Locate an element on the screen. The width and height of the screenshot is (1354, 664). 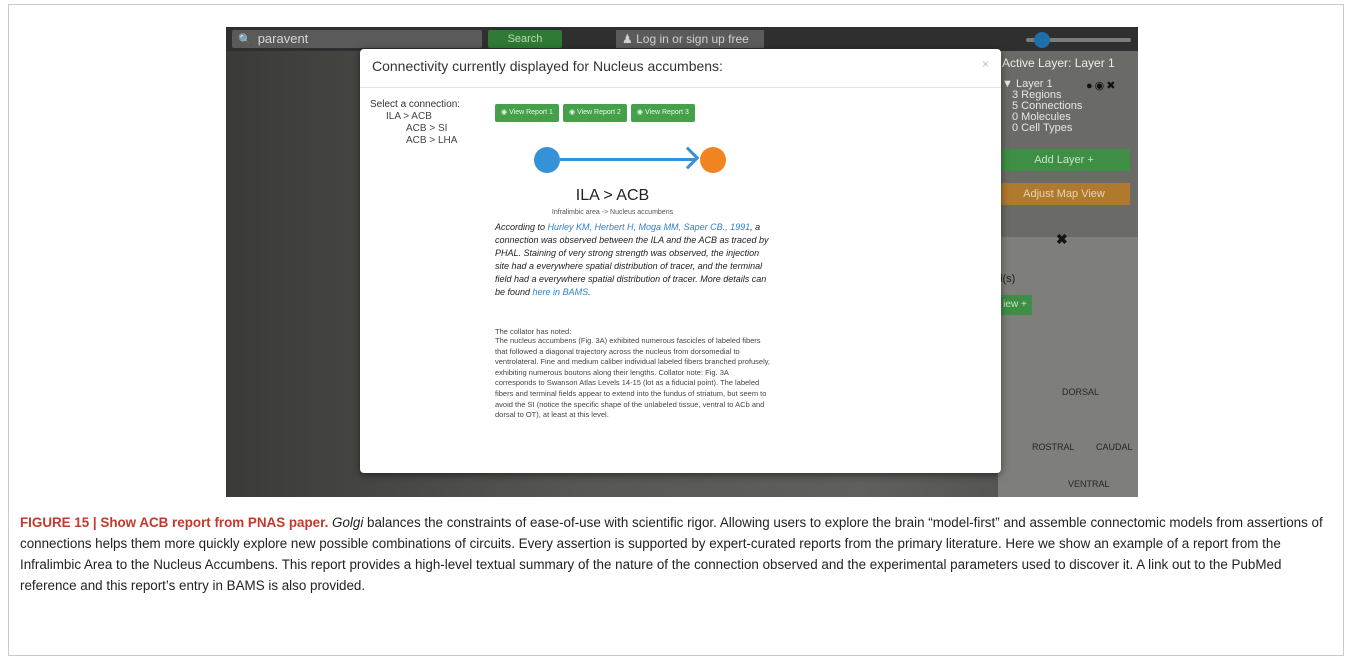
view-report-1-button: ◉ View Report 1 is located at coordinates (527, 113).